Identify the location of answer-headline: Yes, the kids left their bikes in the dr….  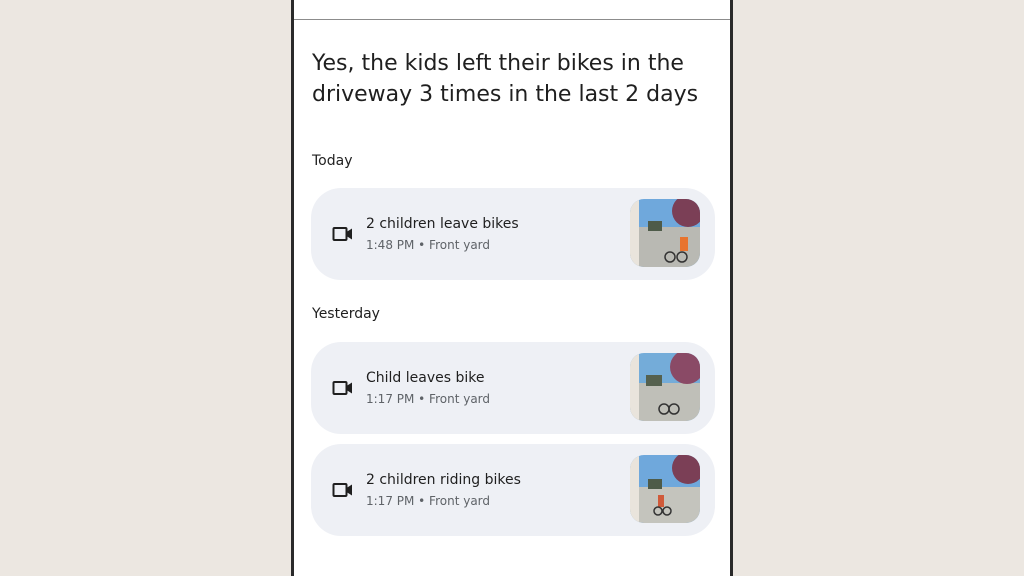
(505, 79).